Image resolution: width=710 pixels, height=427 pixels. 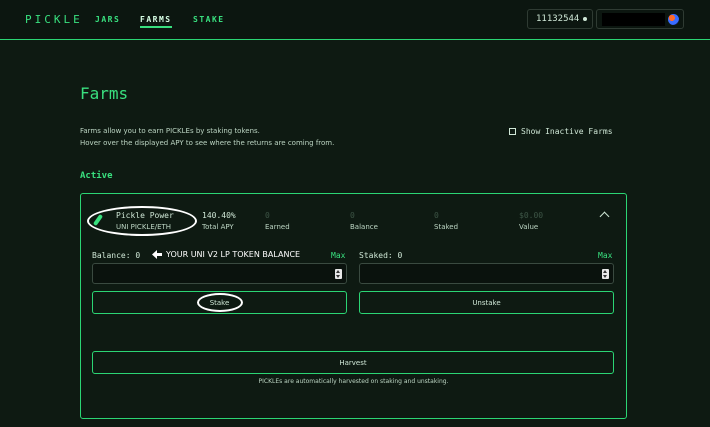 I want to click on harvest-button-label: Harvest, so click(x=353, y=362).